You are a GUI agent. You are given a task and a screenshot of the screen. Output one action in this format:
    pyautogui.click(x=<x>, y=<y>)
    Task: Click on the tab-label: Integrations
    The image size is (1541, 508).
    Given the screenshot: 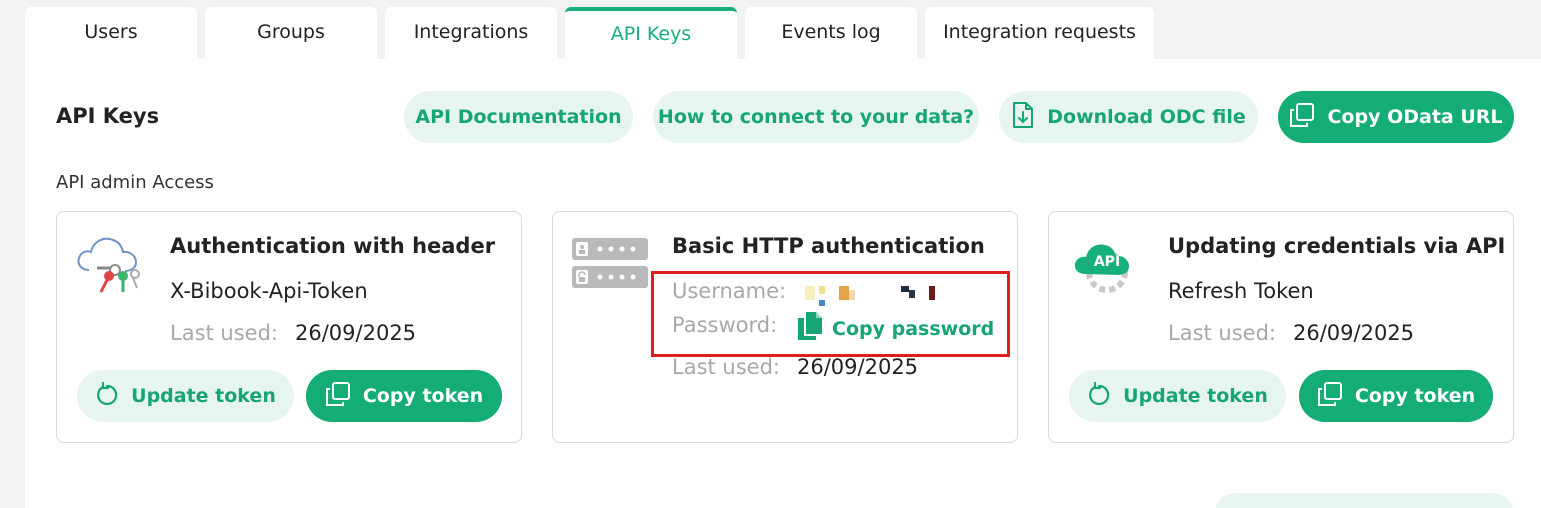 What is the action you would take?
    pyautogui.click(x=471, y=32)
    